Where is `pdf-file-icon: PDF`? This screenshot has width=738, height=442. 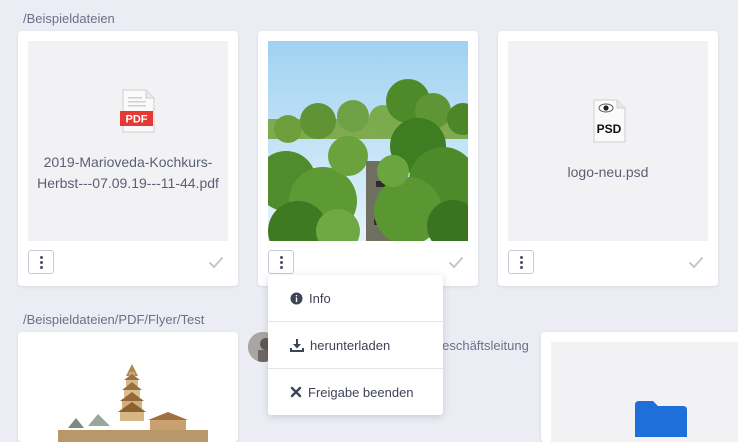
pdf-file-icon: PDF is located at coordinates (137, 111).